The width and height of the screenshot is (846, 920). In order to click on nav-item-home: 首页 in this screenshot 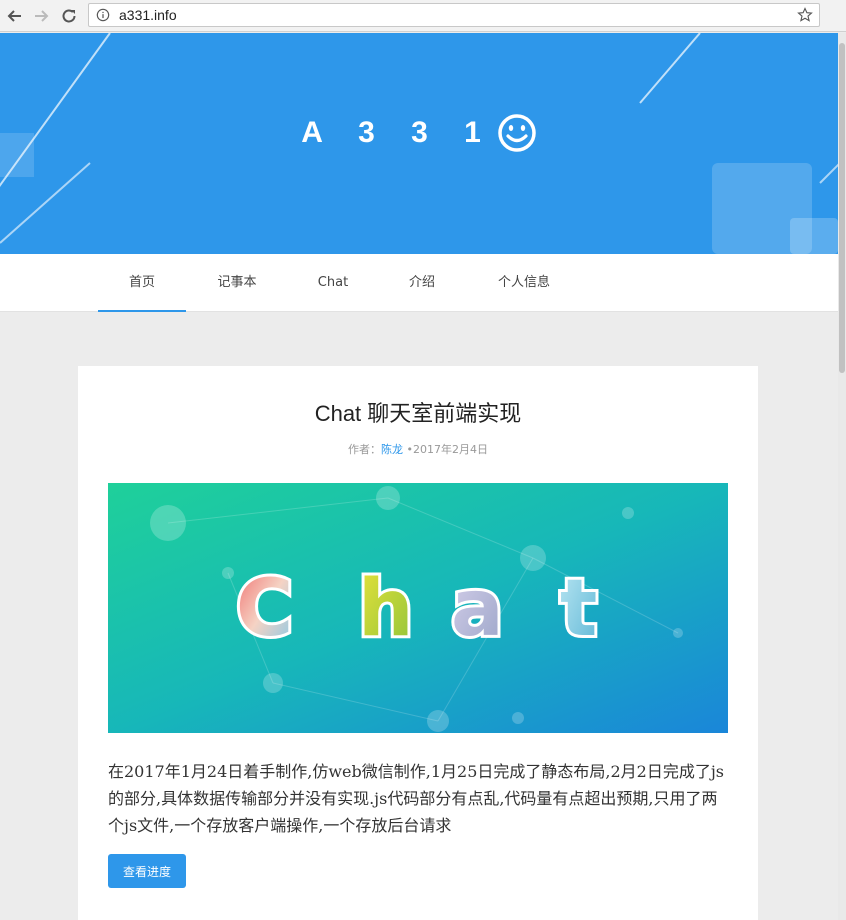, I will do `click(142, 283)`.